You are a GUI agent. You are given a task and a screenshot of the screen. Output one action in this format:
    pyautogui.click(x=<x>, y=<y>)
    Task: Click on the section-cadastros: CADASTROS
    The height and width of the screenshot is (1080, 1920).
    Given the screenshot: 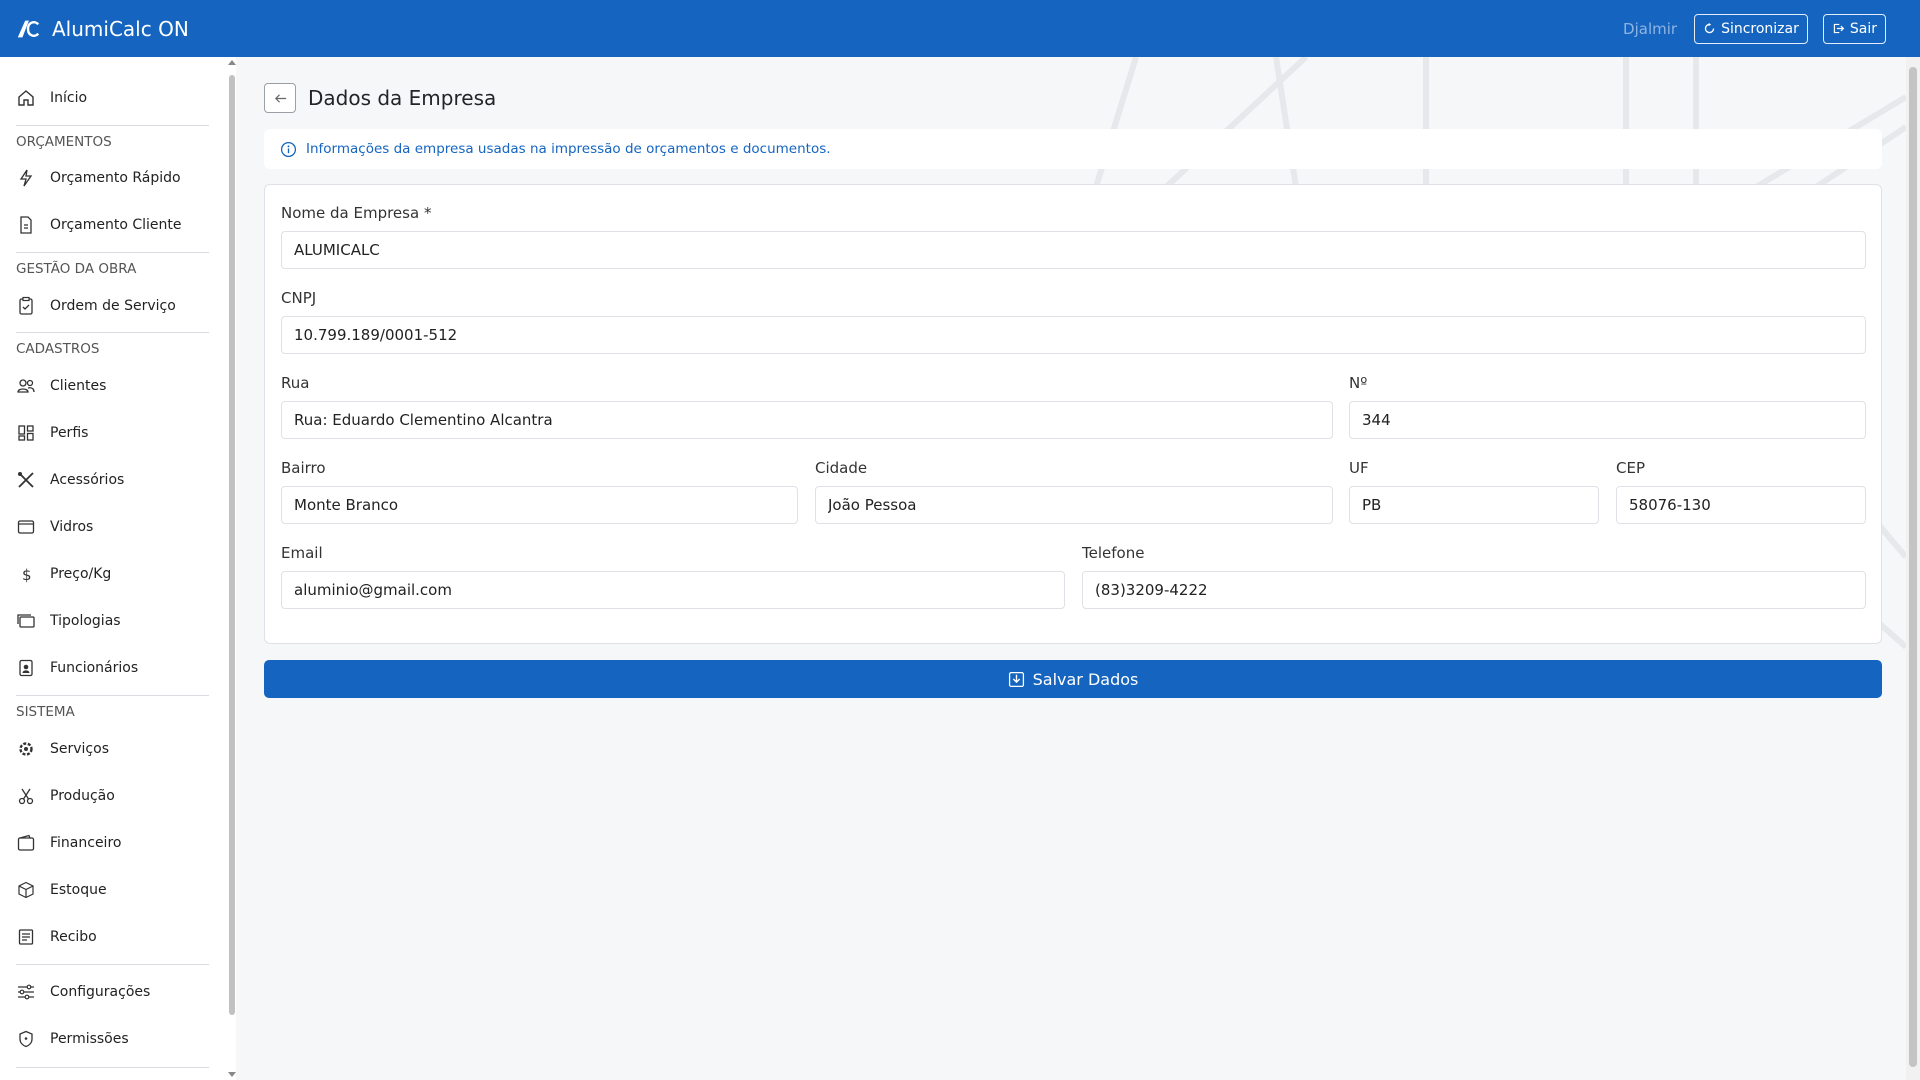 What is the action you would take?
    pyautogui.click(x=58, y=349)
    